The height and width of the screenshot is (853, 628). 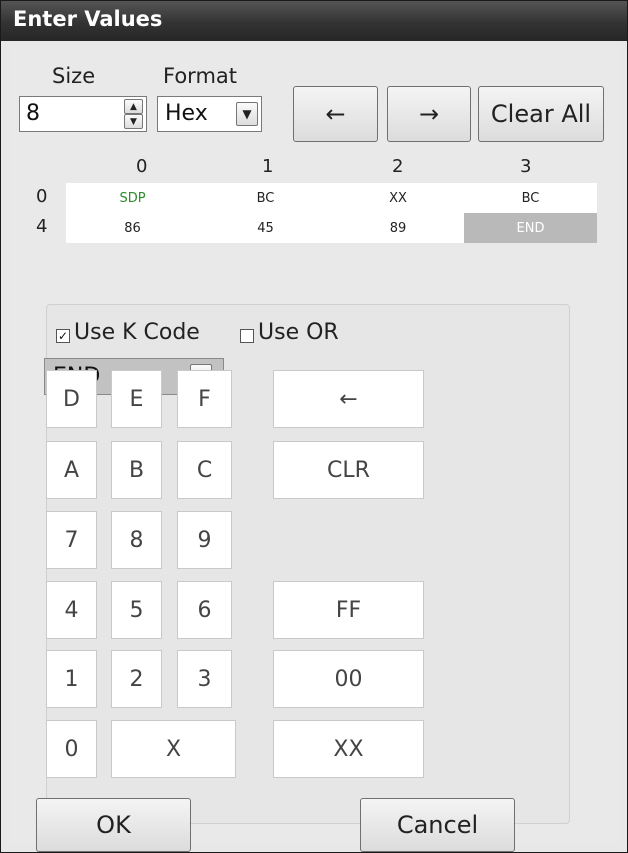 What do you see at coordinates (74, 76) in the screenshot?
I see `size-label: Size` at bounding box center [74, 76].